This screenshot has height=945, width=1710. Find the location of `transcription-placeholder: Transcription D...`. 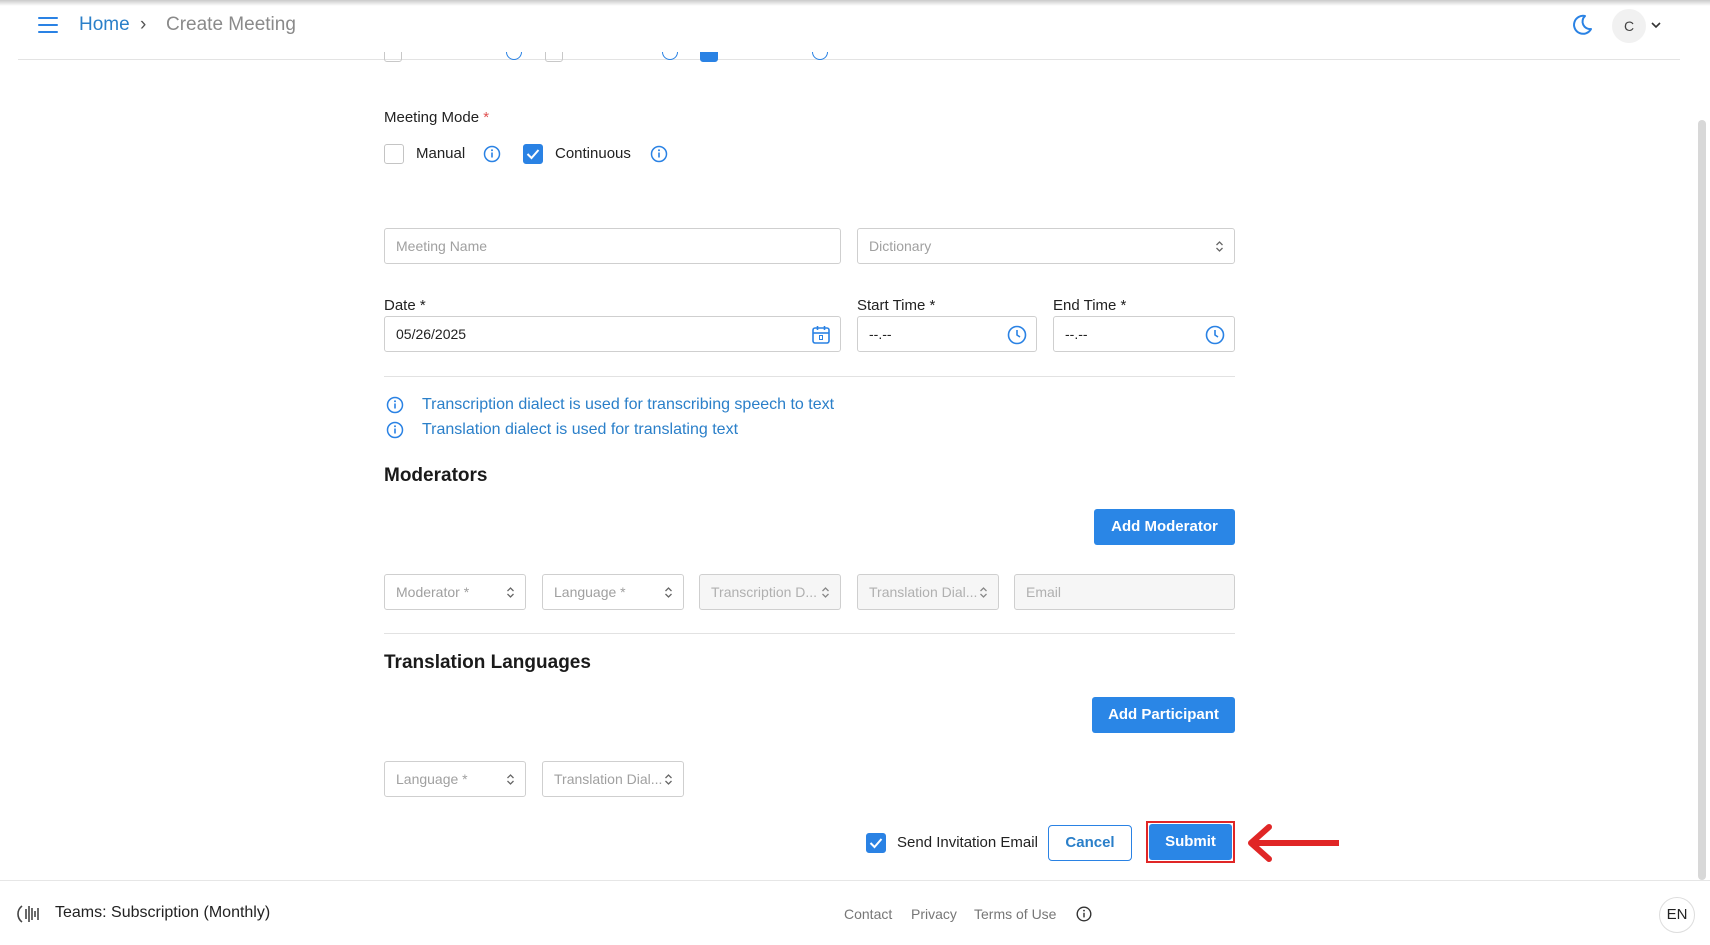

transcription-placeholder: Transcription D... is located at coordinates (764, 592).